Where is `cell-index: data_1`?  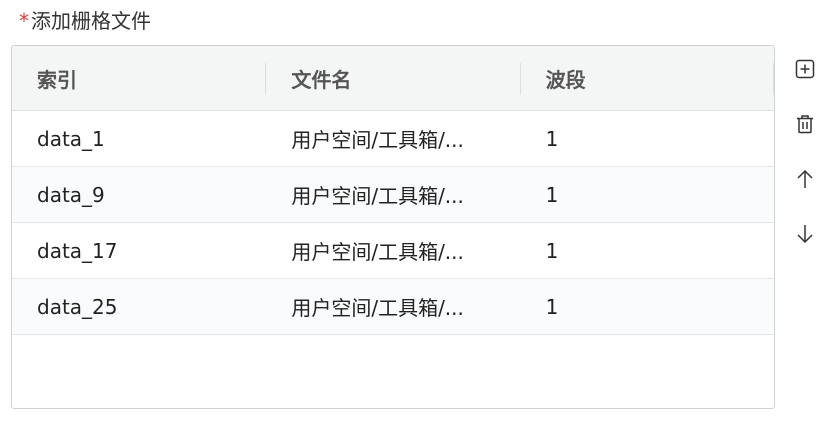
cell-index: data_1 is located at coordinates (71, 138).